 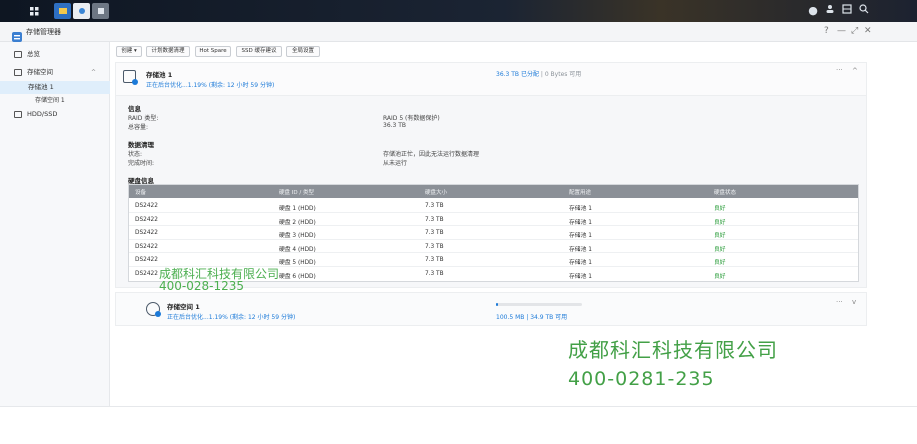 What do you see at coordinates (517, 74) in the screenshot?
I see `pool-capacity-used: 36.3 TB 已分配` at bounding box center [517, 74].